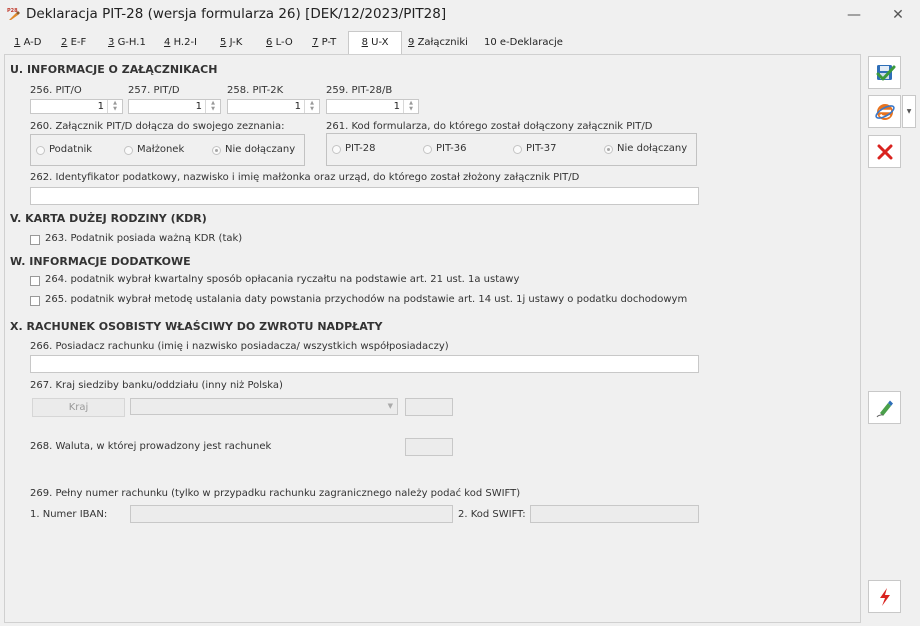 This screenshot has height=626, width=920. What do you see at coordinates (56, 90) in the screenshot?
I see `field-256-label: 256. PIT/O` at bounding box center [56, 90].